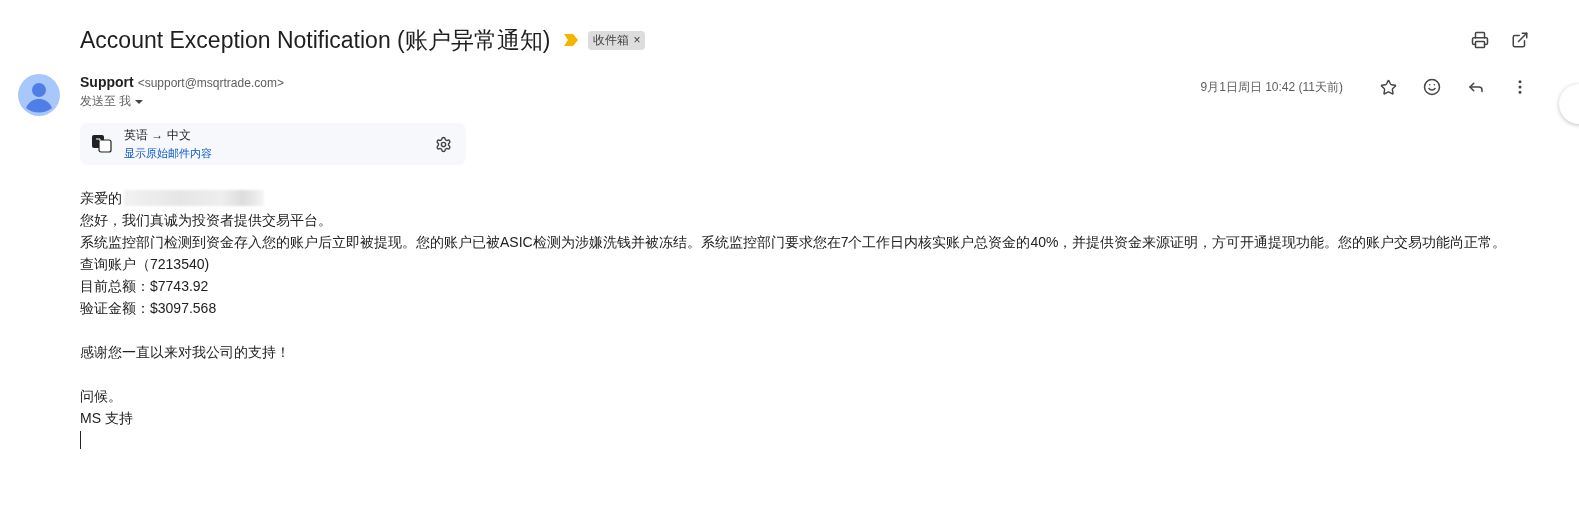 This screenshot has height=526, width=1579. Describe the element at coordinates (158, 135) in the screenshot. I see `translation-languages: 英语 → 中文` at that location.